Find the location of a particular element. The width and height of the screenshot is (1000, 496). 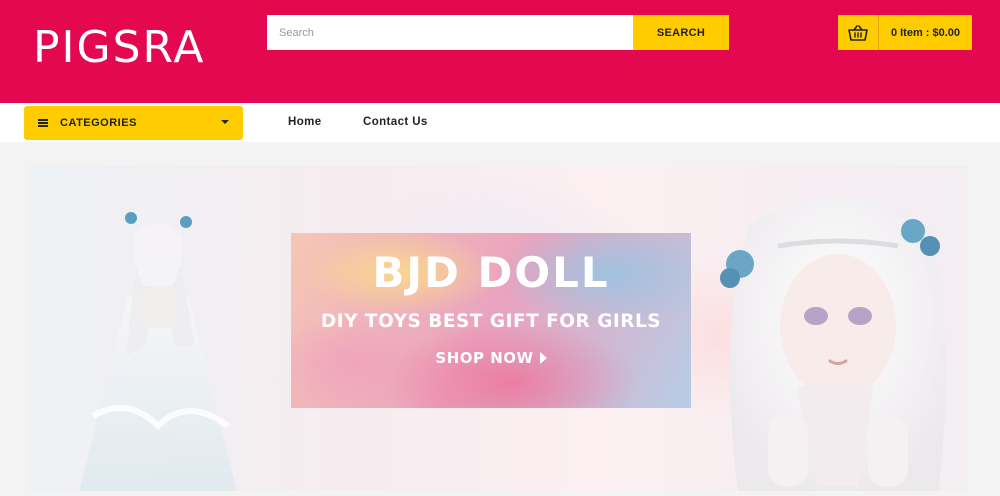

site-logo: PIGSRA is located at coordinates (119, 48).